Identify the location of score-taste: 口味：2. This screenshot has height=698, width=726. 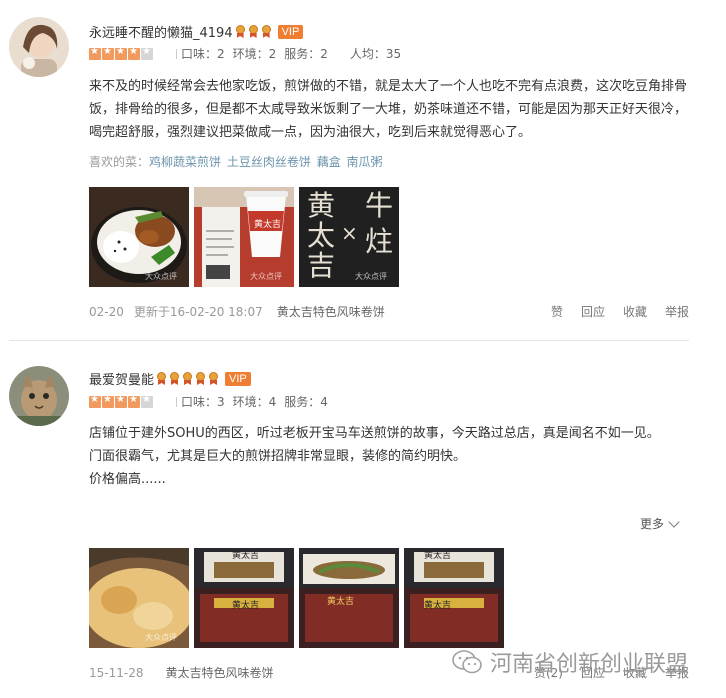
(203, 54).